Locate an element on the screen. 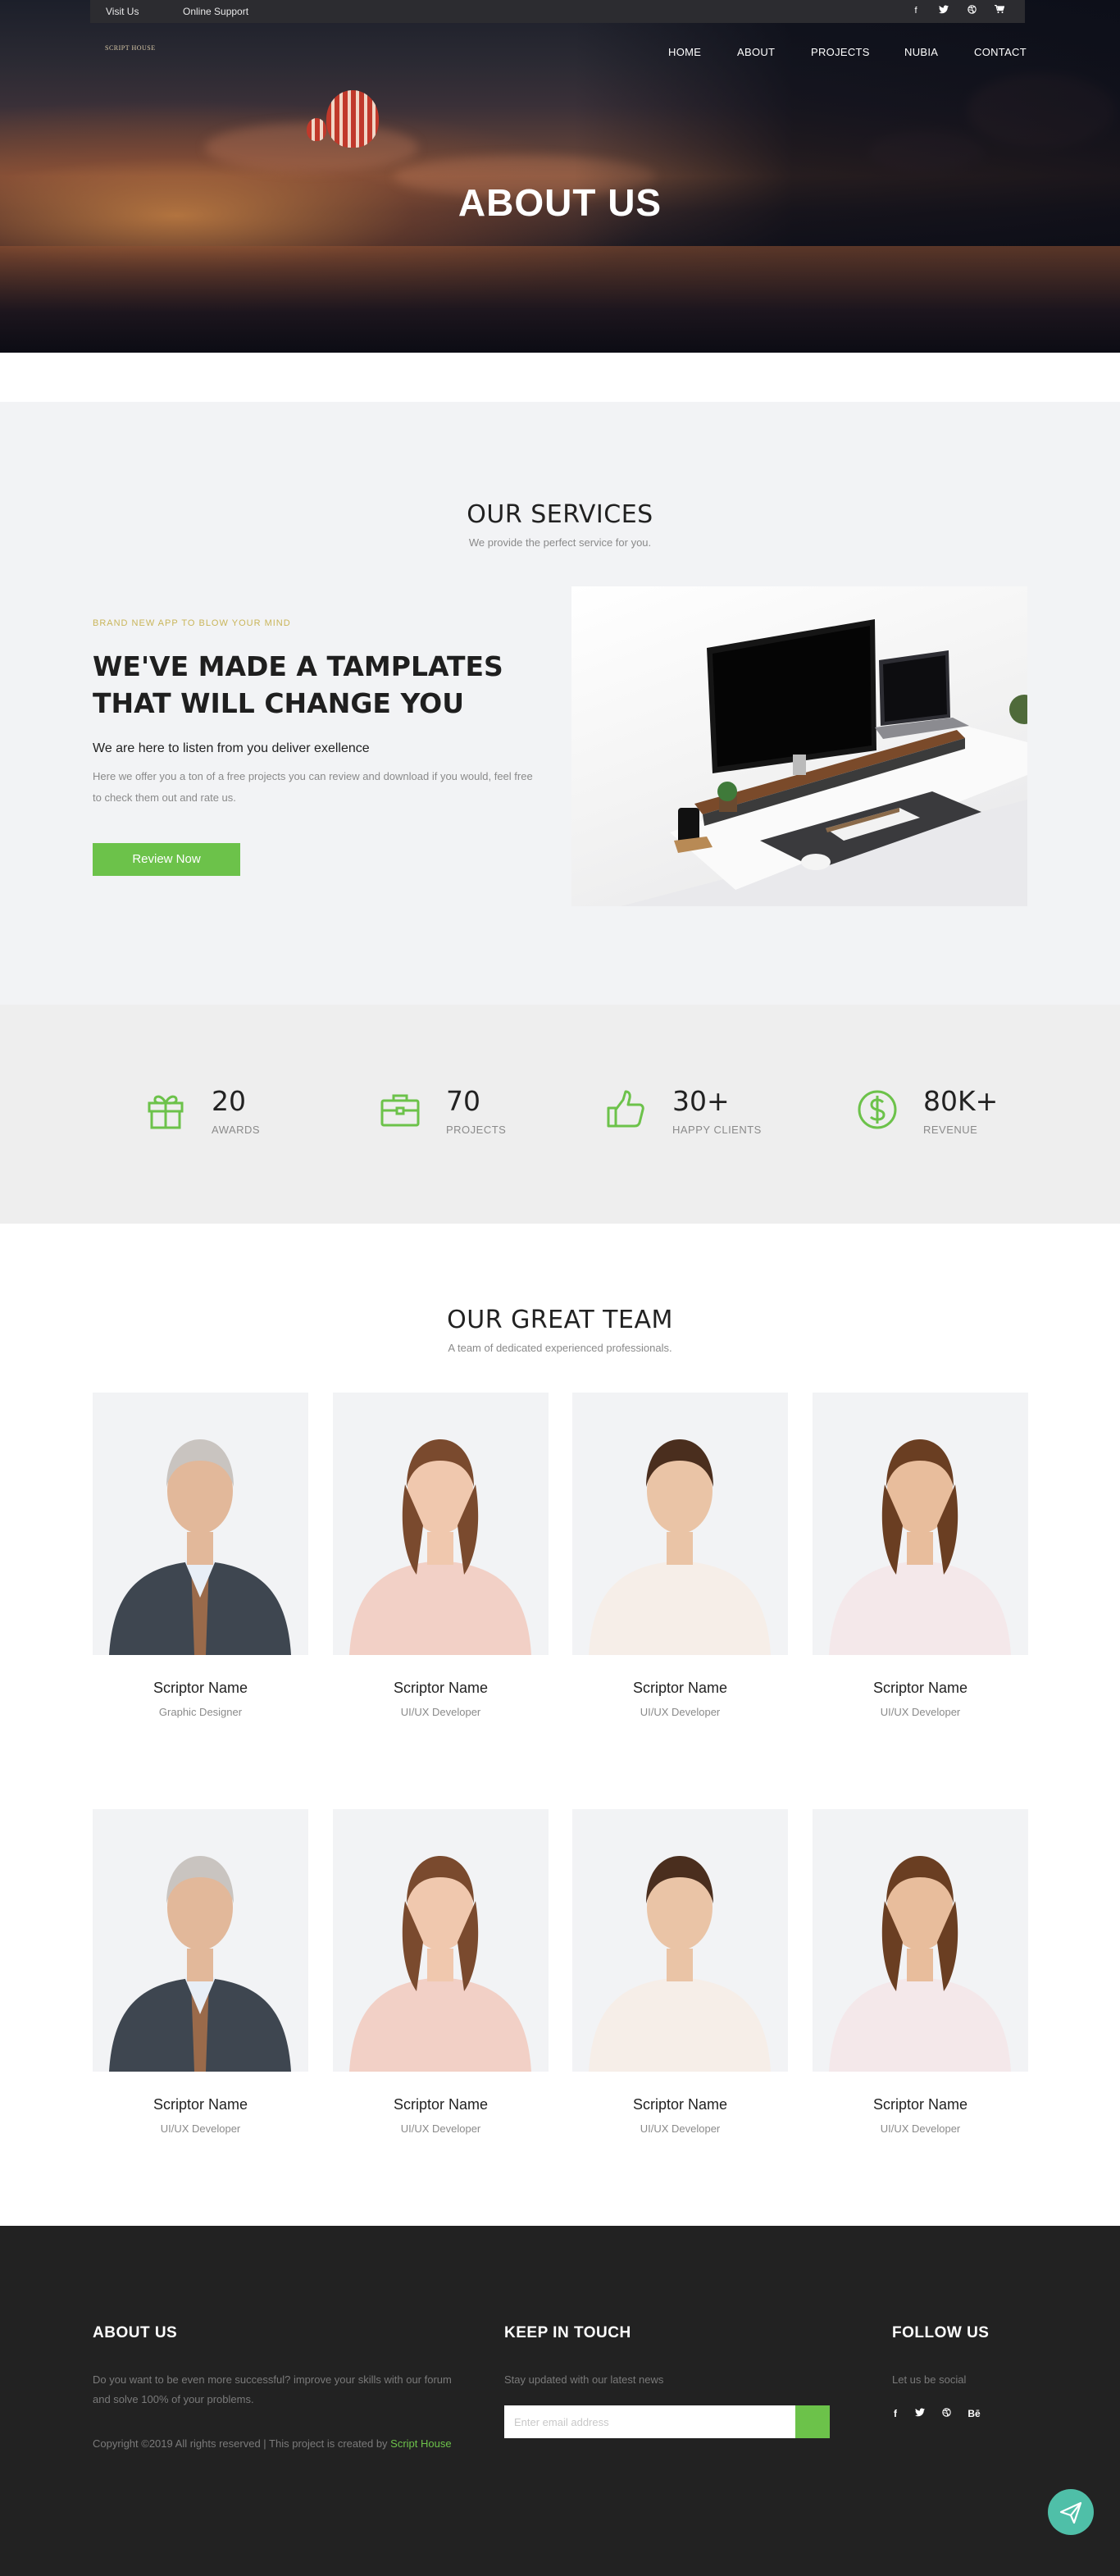  briefcase-icon is located at coordinates (400, 1109).